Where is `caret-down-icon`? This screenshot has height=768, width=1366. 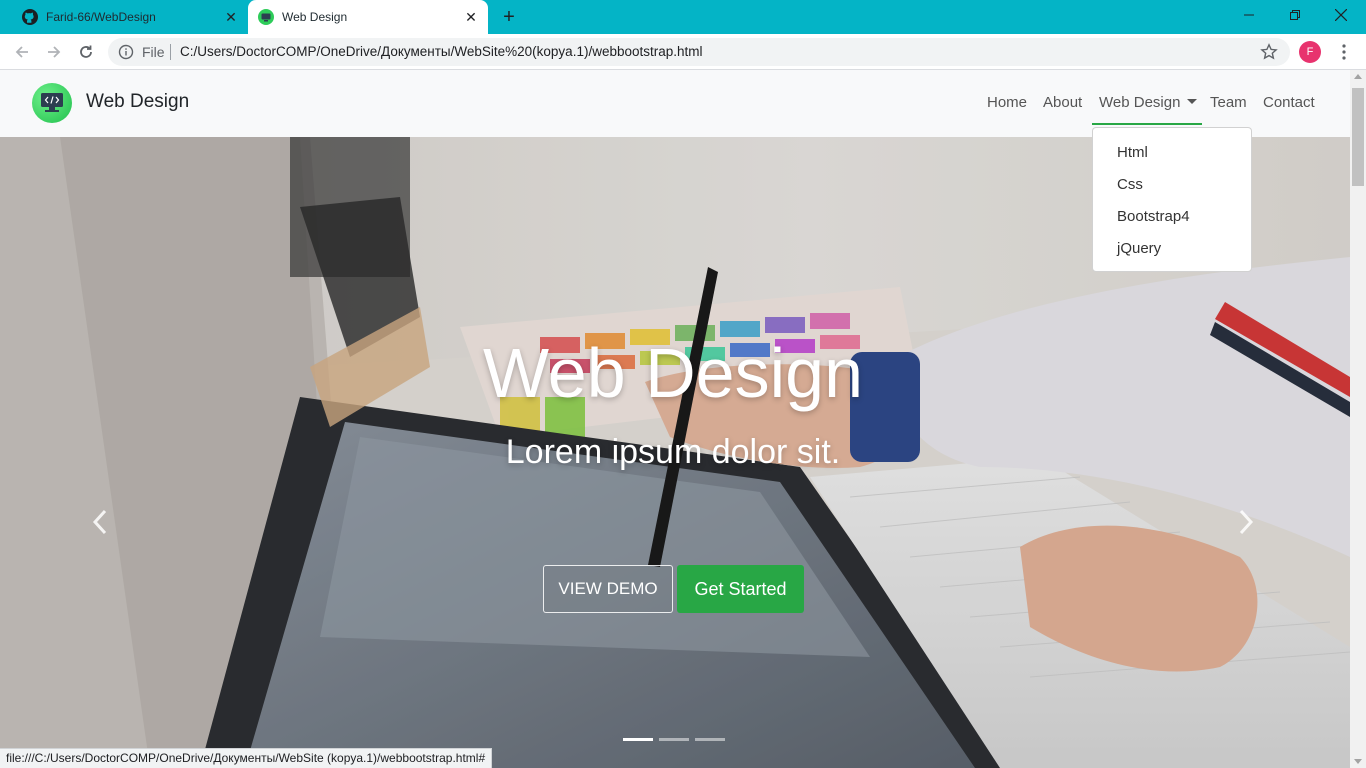
caret-down-icon is located at coordinates (1192, 102).